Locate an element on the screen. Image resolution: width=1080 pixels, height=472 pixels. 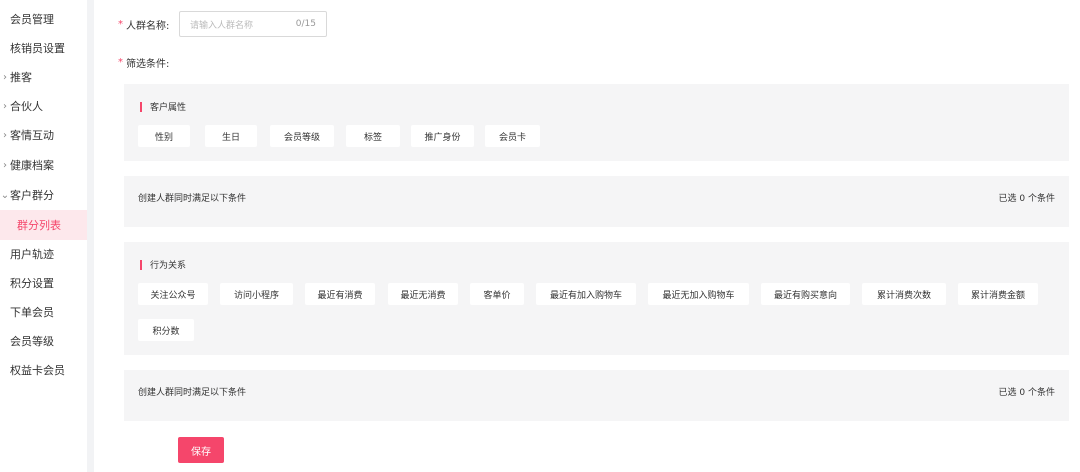
sidebar-item-partner: › 合伙人 is located at coordinates (43, 106).